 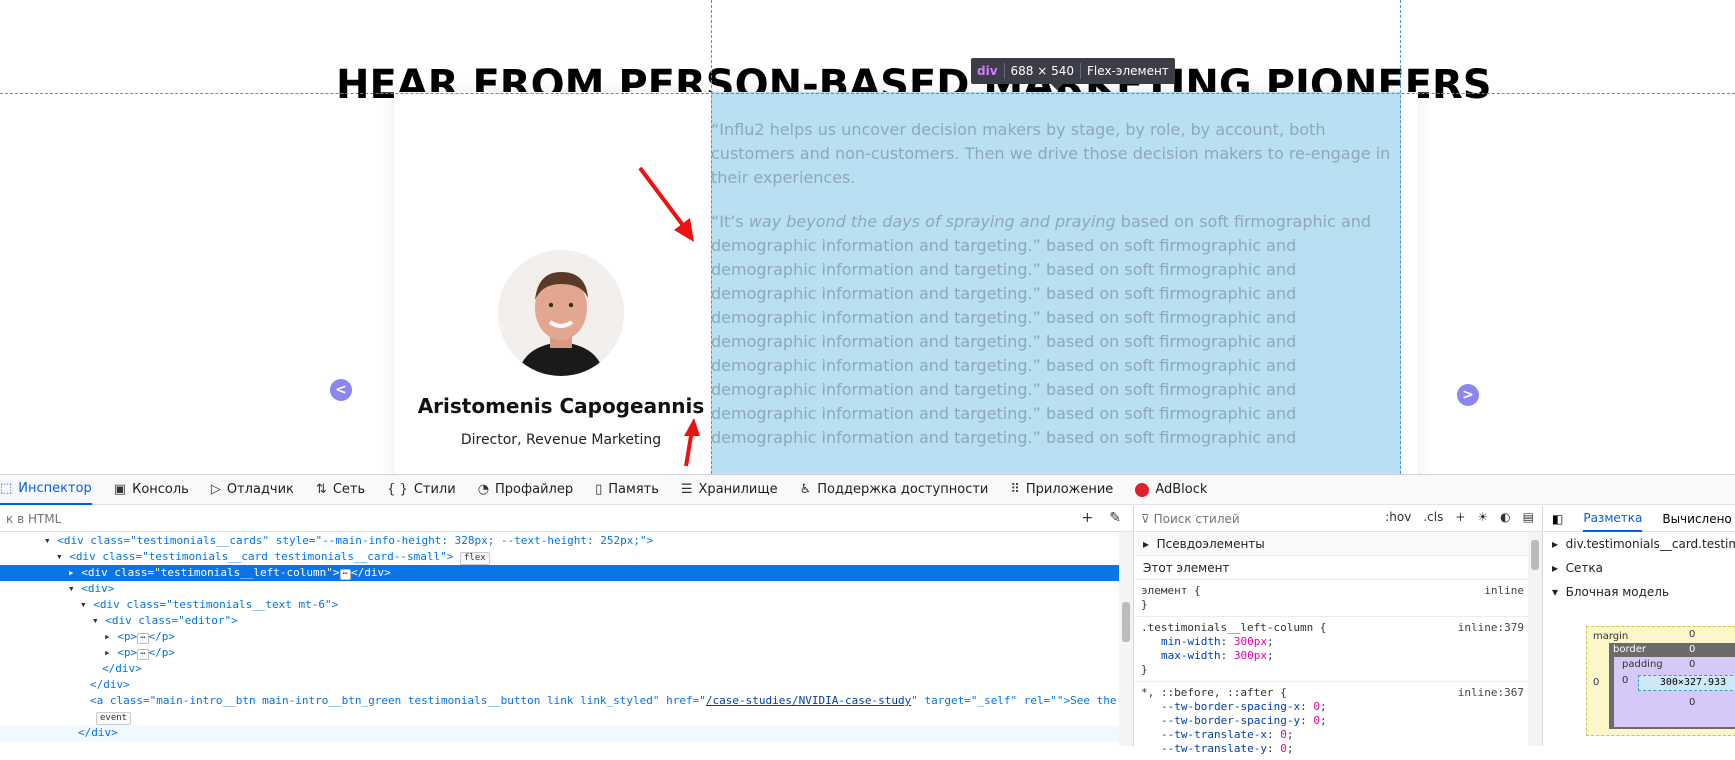 I want to click on markup-scrollbar, so click(x=1126, y=639).